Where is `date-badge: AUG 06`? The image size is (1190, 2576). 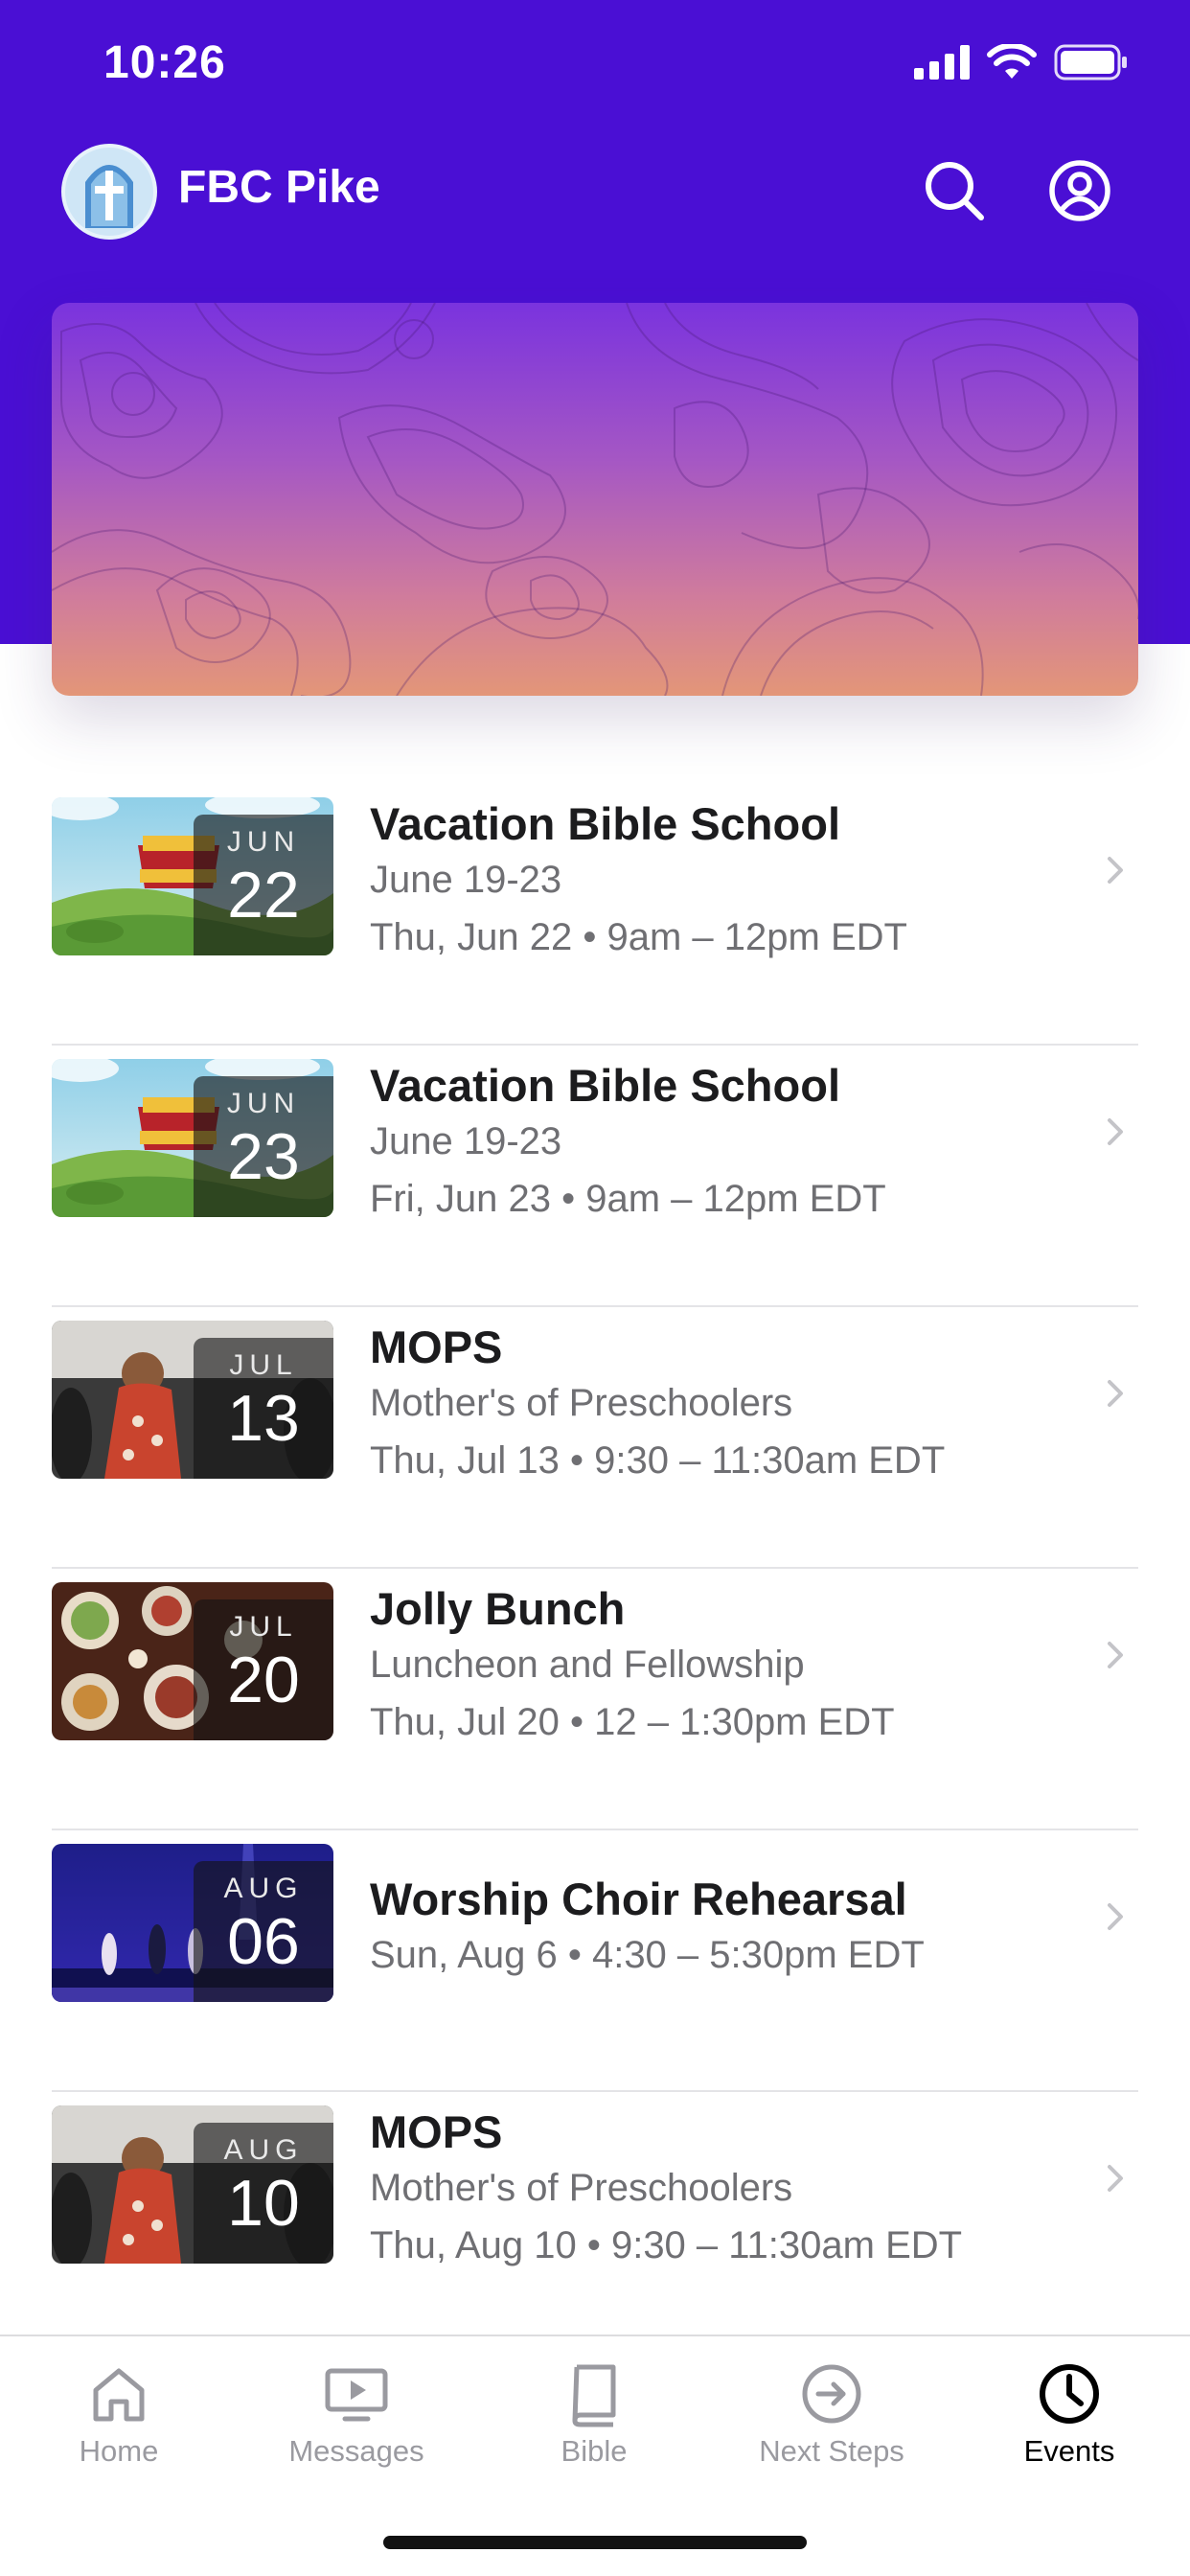
date-badge: AUG 06 is located at coordinates (264, 1931).